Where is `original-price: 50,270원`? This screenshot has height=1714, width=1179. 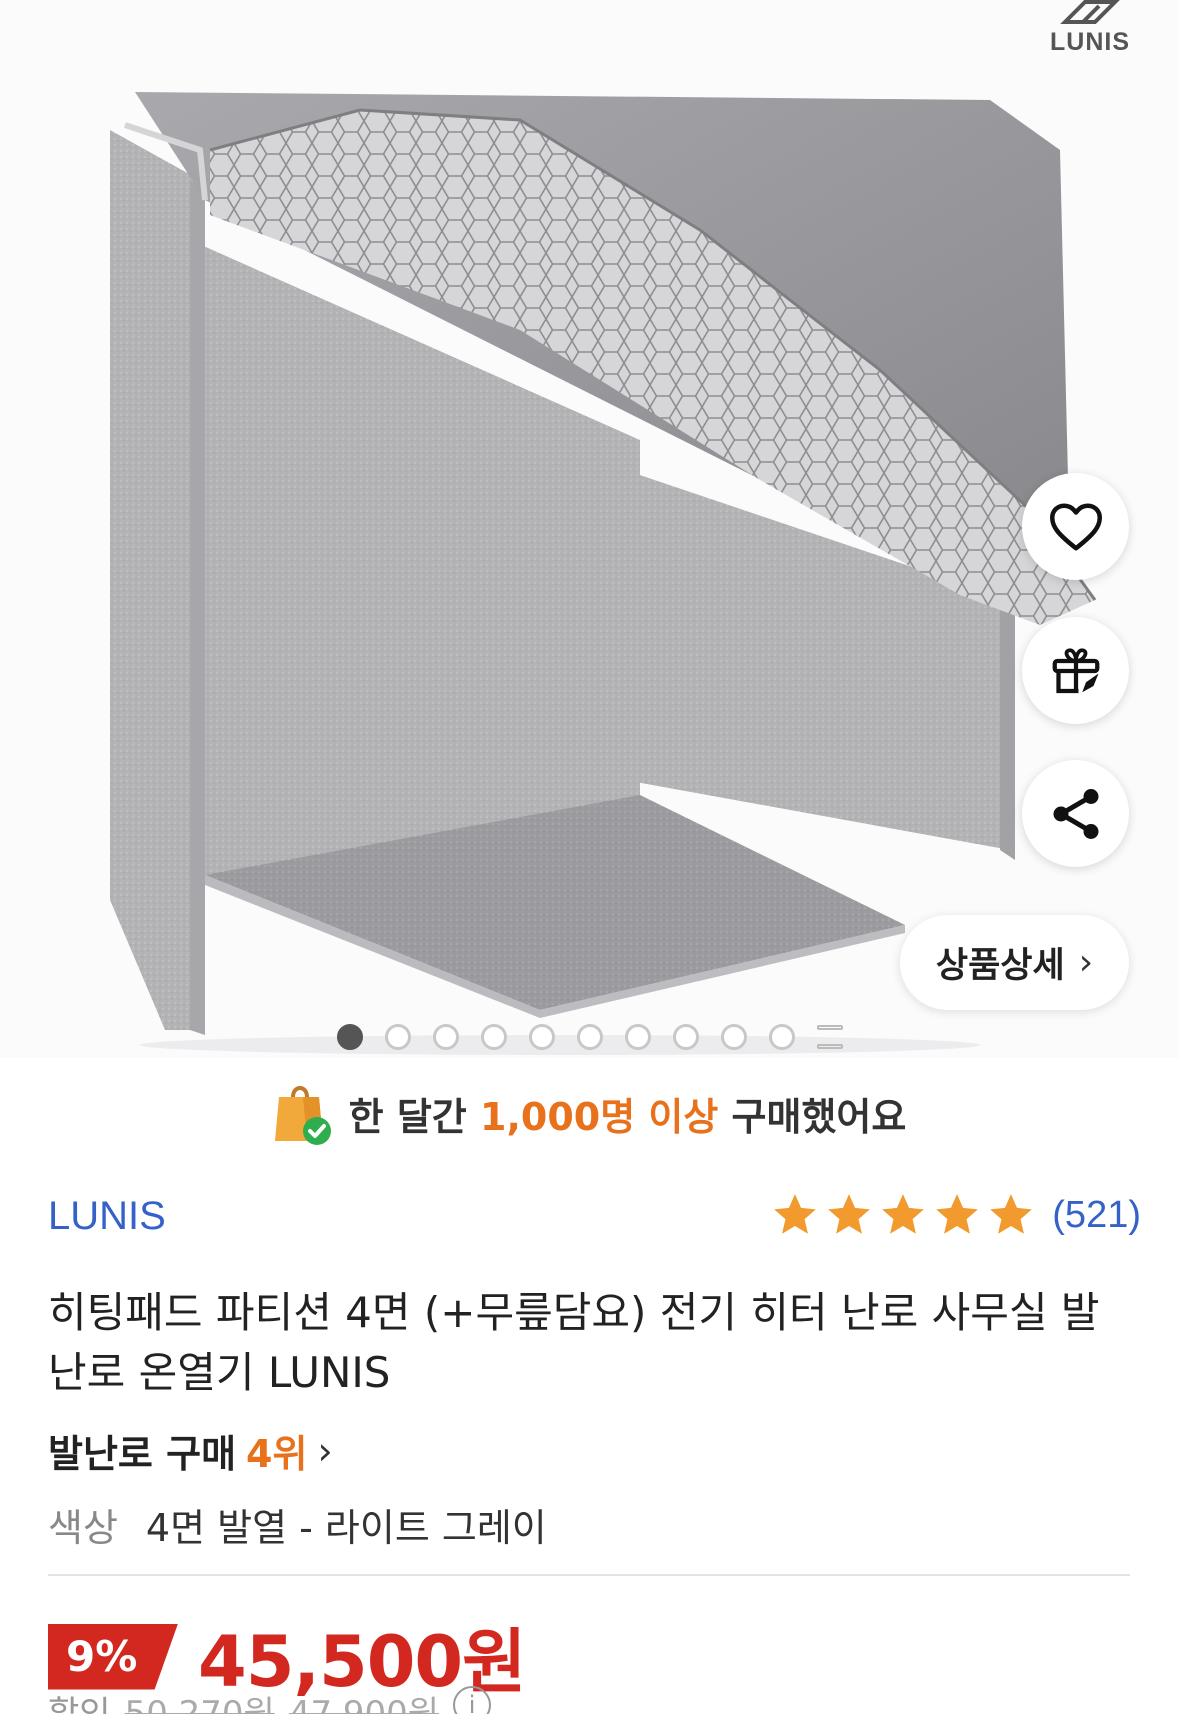
original-price: 50,270원 is located at coordinates (199, 1704).